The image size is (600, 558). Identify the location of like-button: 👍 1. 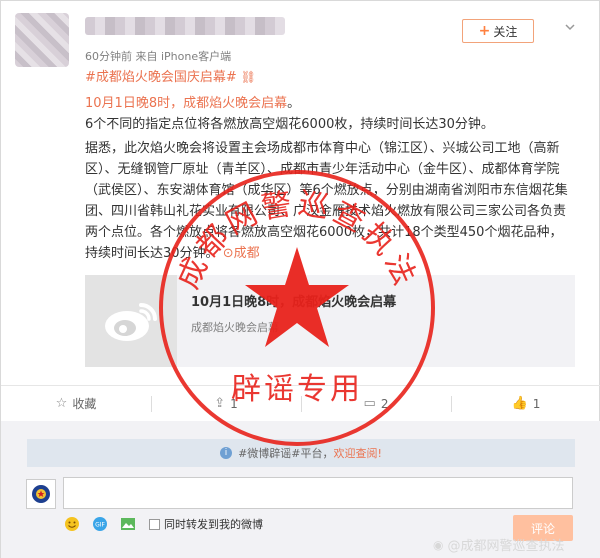
(525, 403).